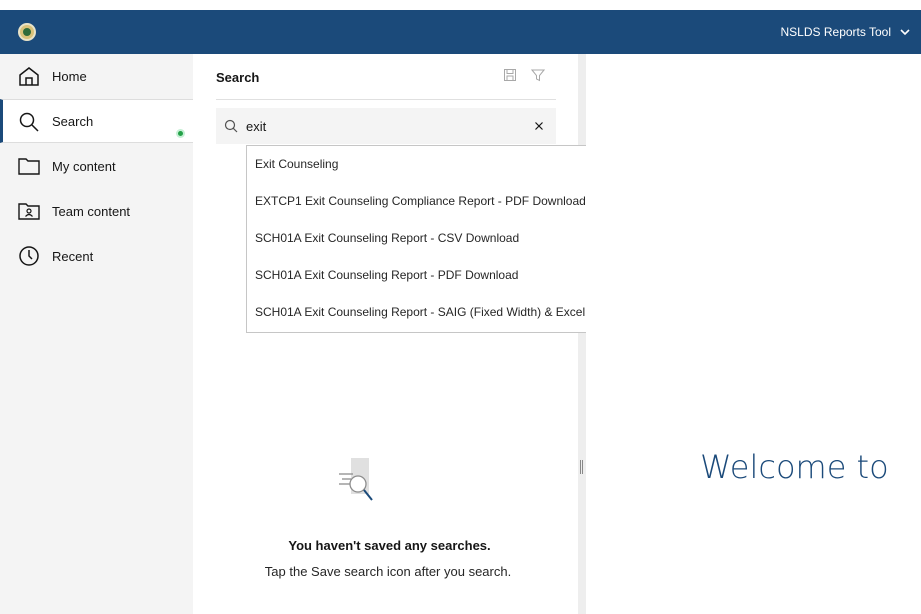 Image resolution: width=921 pixels, height=614 pixels. Describe the element at coordinates (836, 32) in the screenshot. I see `app-name: NSLDS Reports Tool` at that location.